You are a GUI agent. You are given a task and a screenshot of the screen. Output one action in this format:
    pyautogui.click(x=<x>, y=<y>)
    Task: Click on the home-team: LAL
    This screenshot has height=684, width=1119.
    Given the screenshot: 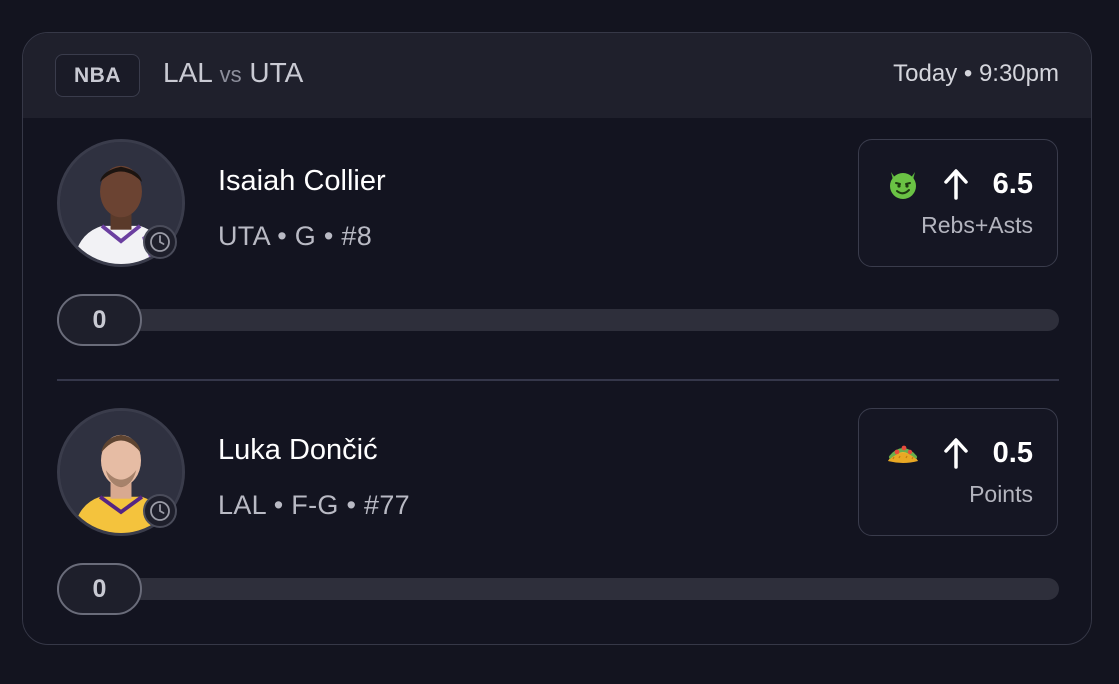 What is the action you would take?
    pyautogui.click(x=187, y=72)
    